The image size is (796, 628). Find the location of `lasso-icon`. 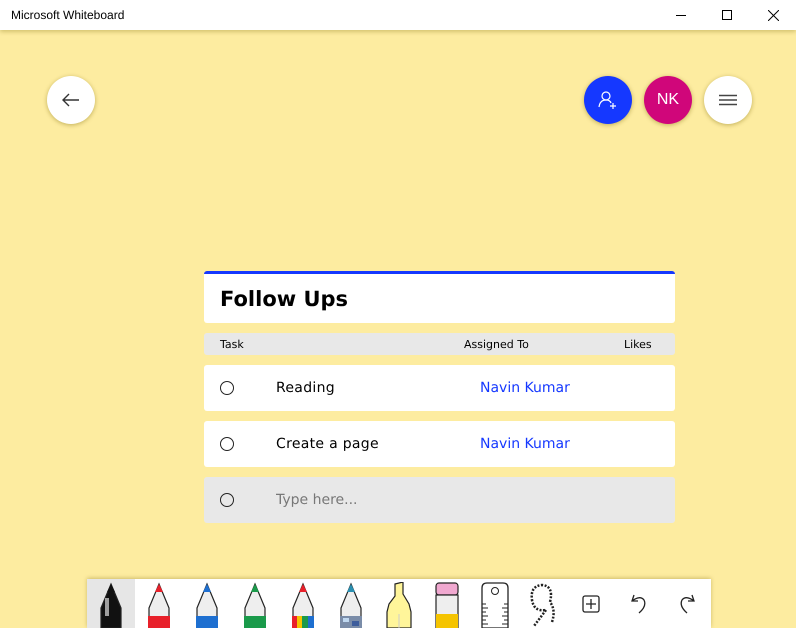

lasso-icon is located at coordinates (543, 605).